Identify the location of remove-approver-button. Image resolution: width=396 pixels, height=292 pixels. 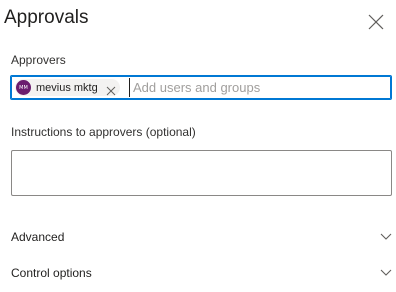
(111, 89).